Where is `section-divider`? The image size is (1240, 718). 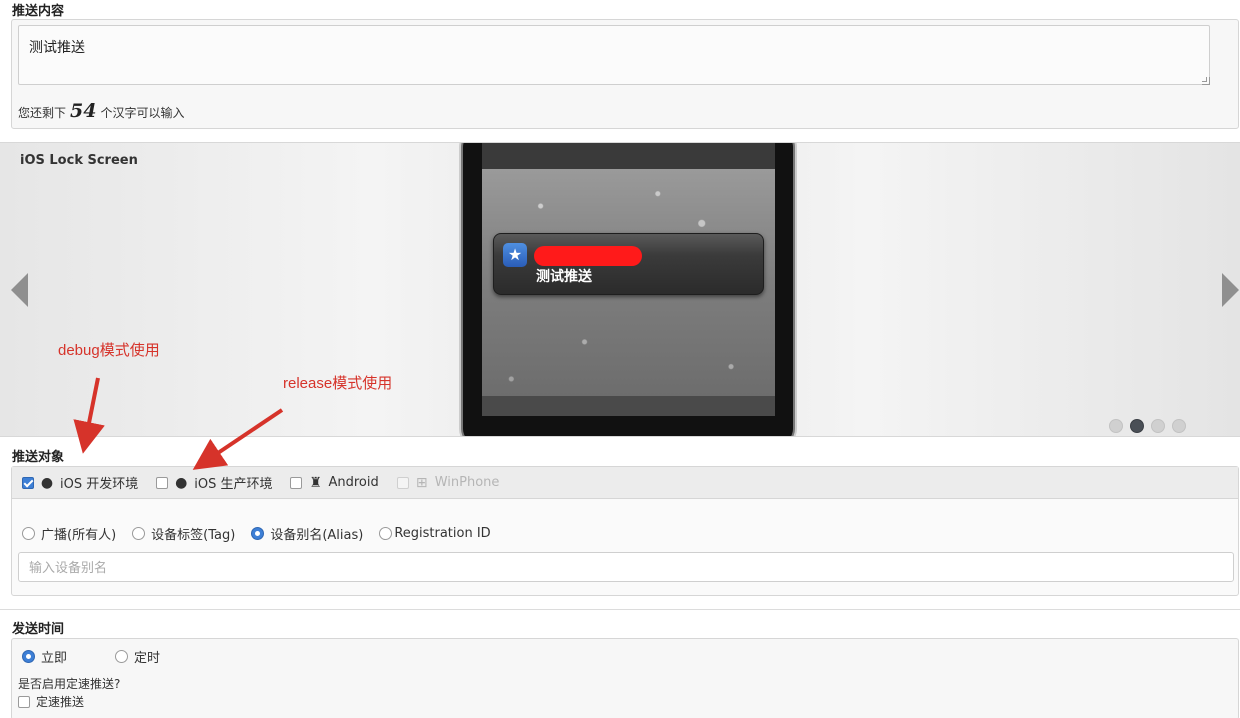 section-divider is located at coordinates (620, 609).